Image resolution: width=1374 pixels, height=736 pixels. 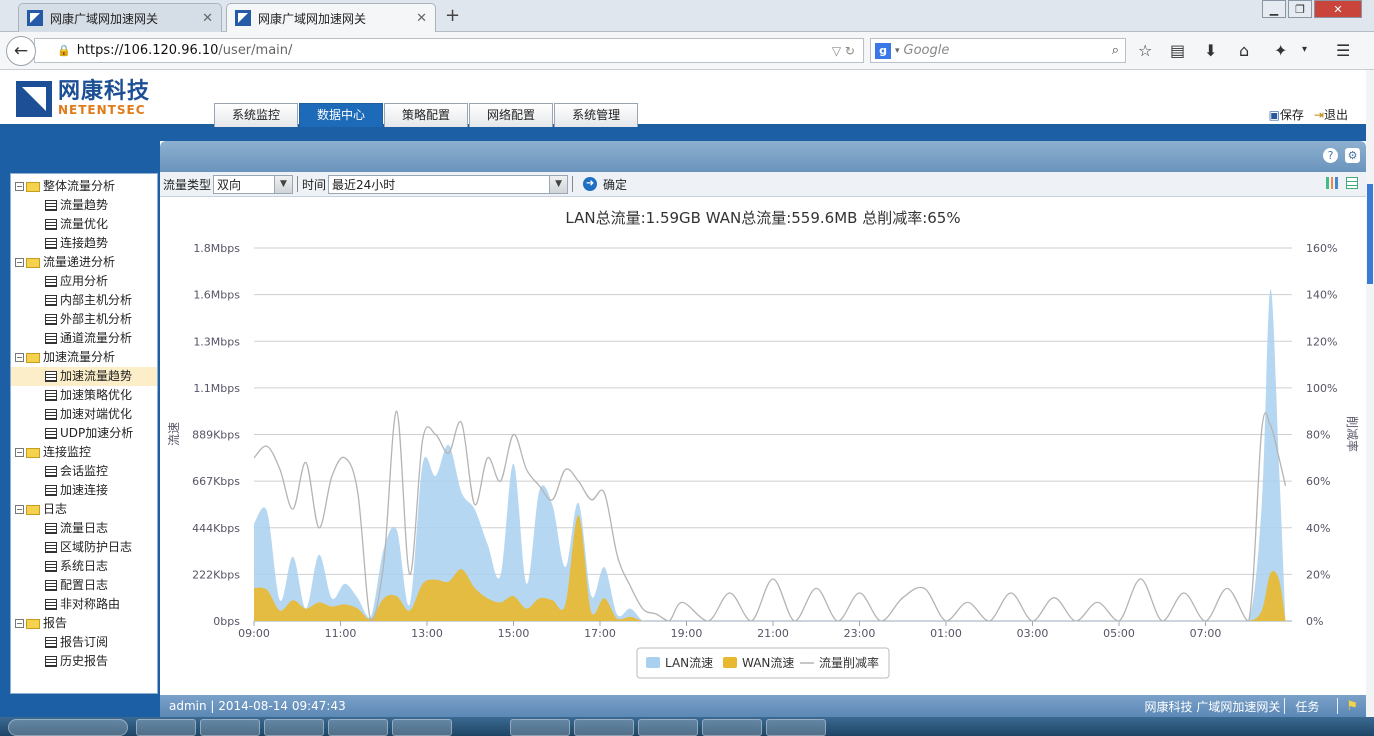 I want to click on sidebar-item: 非对称路由, so click(x=84, y=604).